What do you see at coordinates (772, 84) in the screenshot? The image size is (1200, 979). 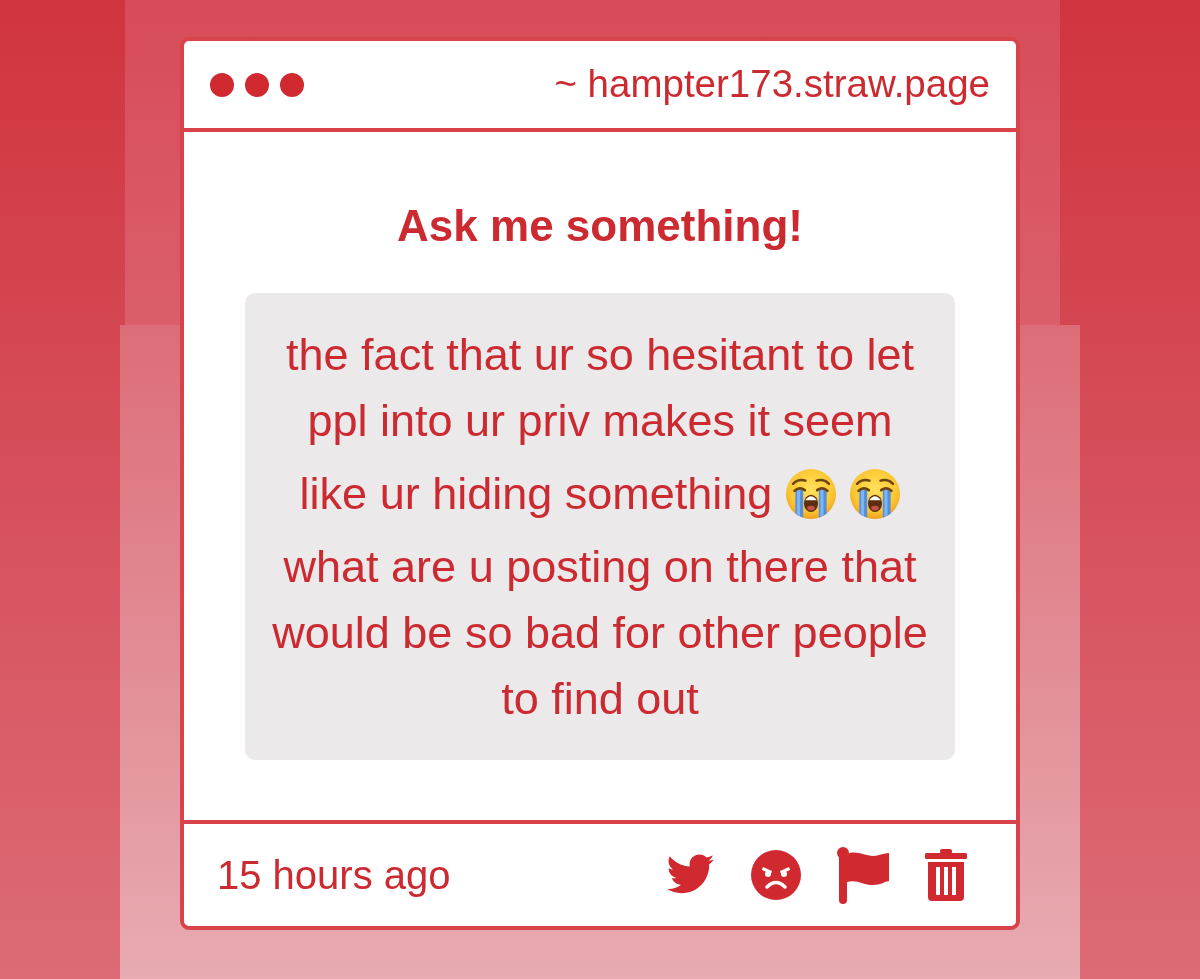 I see `site-url: ~ hampter173.straw.page` at bounding box center [772, 84].